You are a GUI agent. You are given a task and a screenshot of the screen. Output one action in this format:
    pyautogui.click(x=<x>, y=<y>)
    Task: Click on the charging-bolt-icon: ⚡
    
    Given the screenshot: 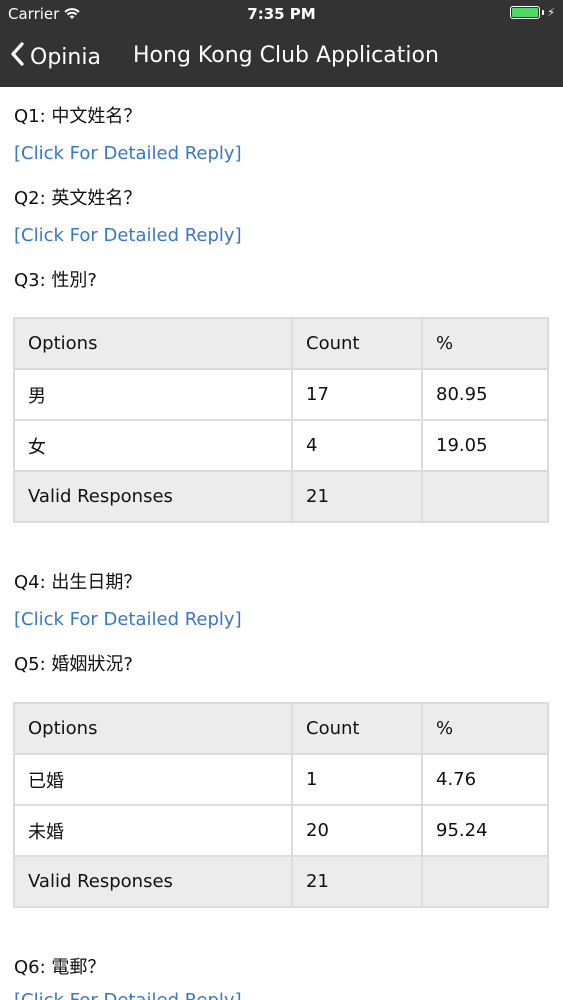 What is the action you would take?
    pyautogui.click(x=551, y=12)
    